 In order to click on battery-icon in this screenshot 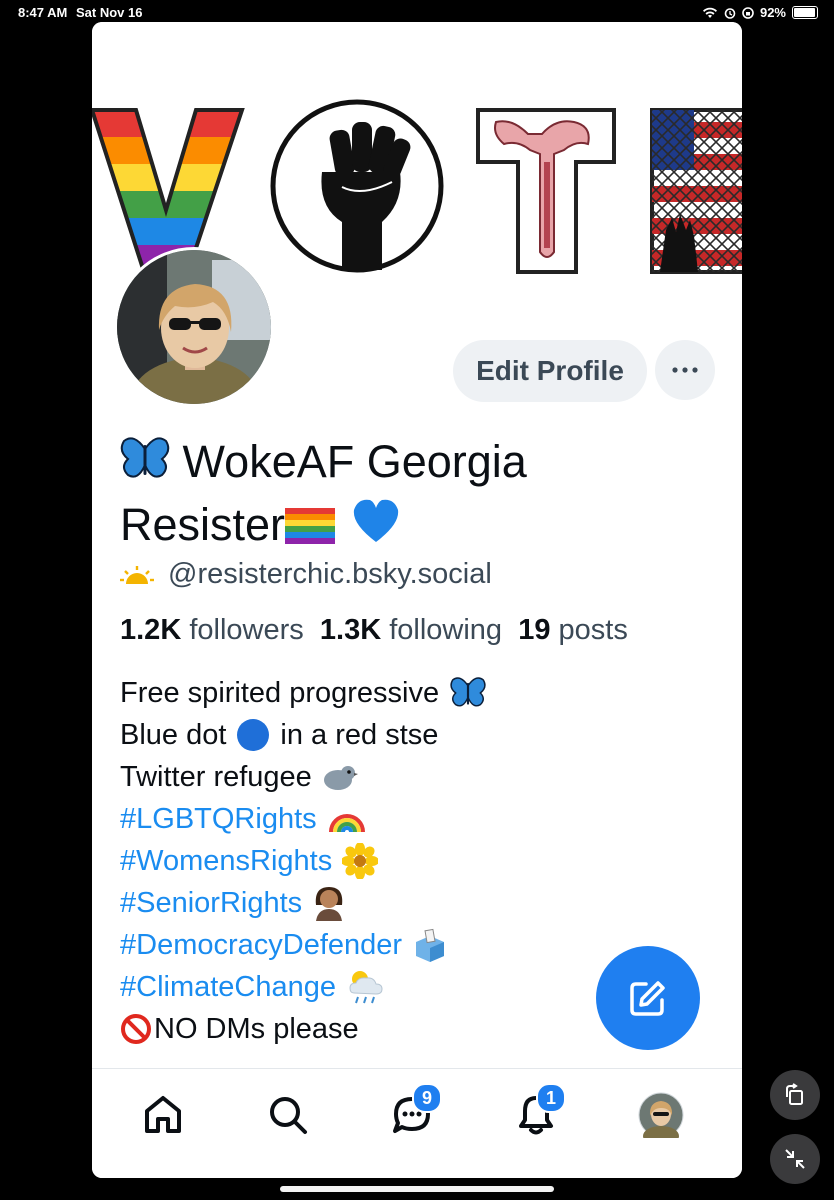, I will do `click(805, 12)`.